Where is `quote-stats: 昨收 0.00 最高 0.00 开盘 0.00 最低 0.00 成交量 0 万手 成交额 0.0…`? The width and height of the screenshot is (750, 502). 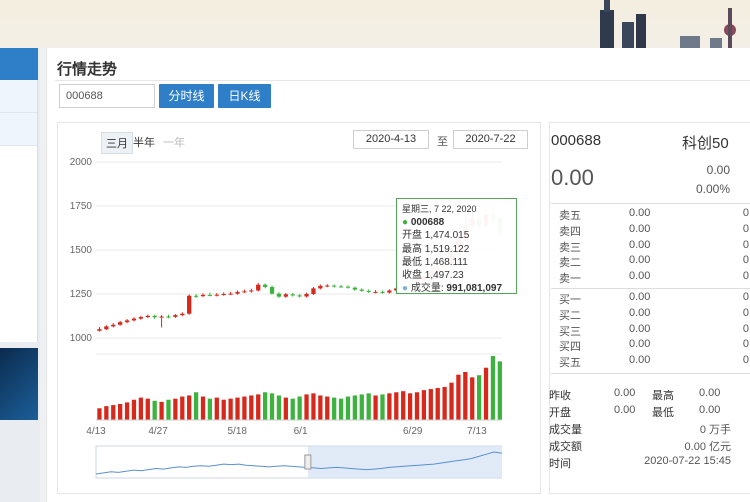
quote-stats: 昨收 0.00 最高 0.00 开盘 0.00 最低 0.00 成交量 0 万手 成交额 0.0… is located at coordinates (649, 429).